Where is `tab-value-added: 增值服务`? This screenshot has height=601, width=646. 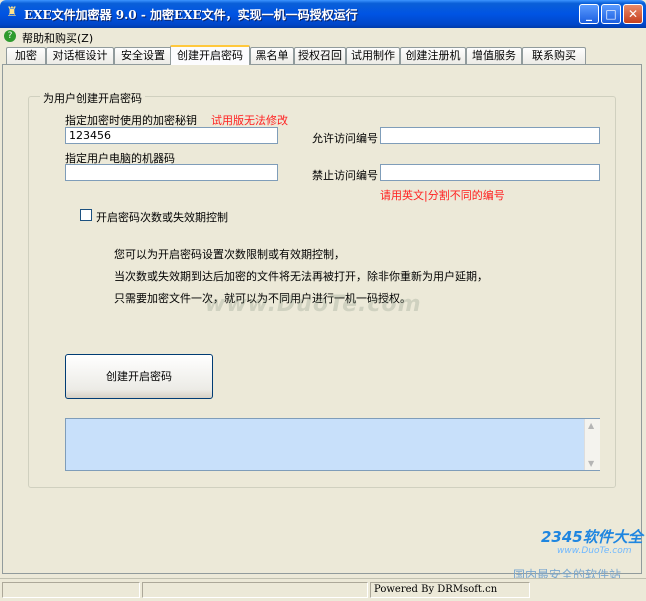
tab-value-added: 增值服务 is located at coordinates (494, 55).